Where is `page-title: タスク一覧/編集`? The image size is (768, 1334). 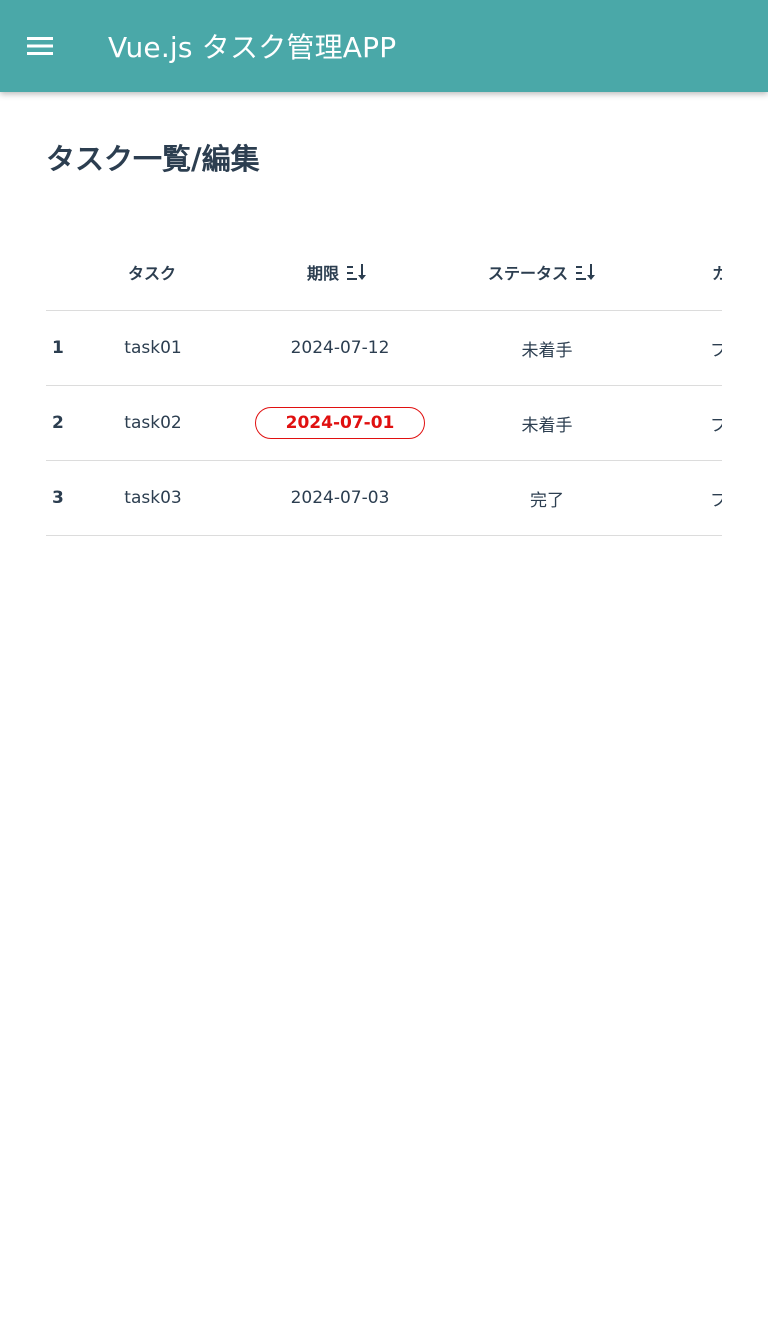
page-title: タスク一覧/編集 is located at coordinates (153, 159).